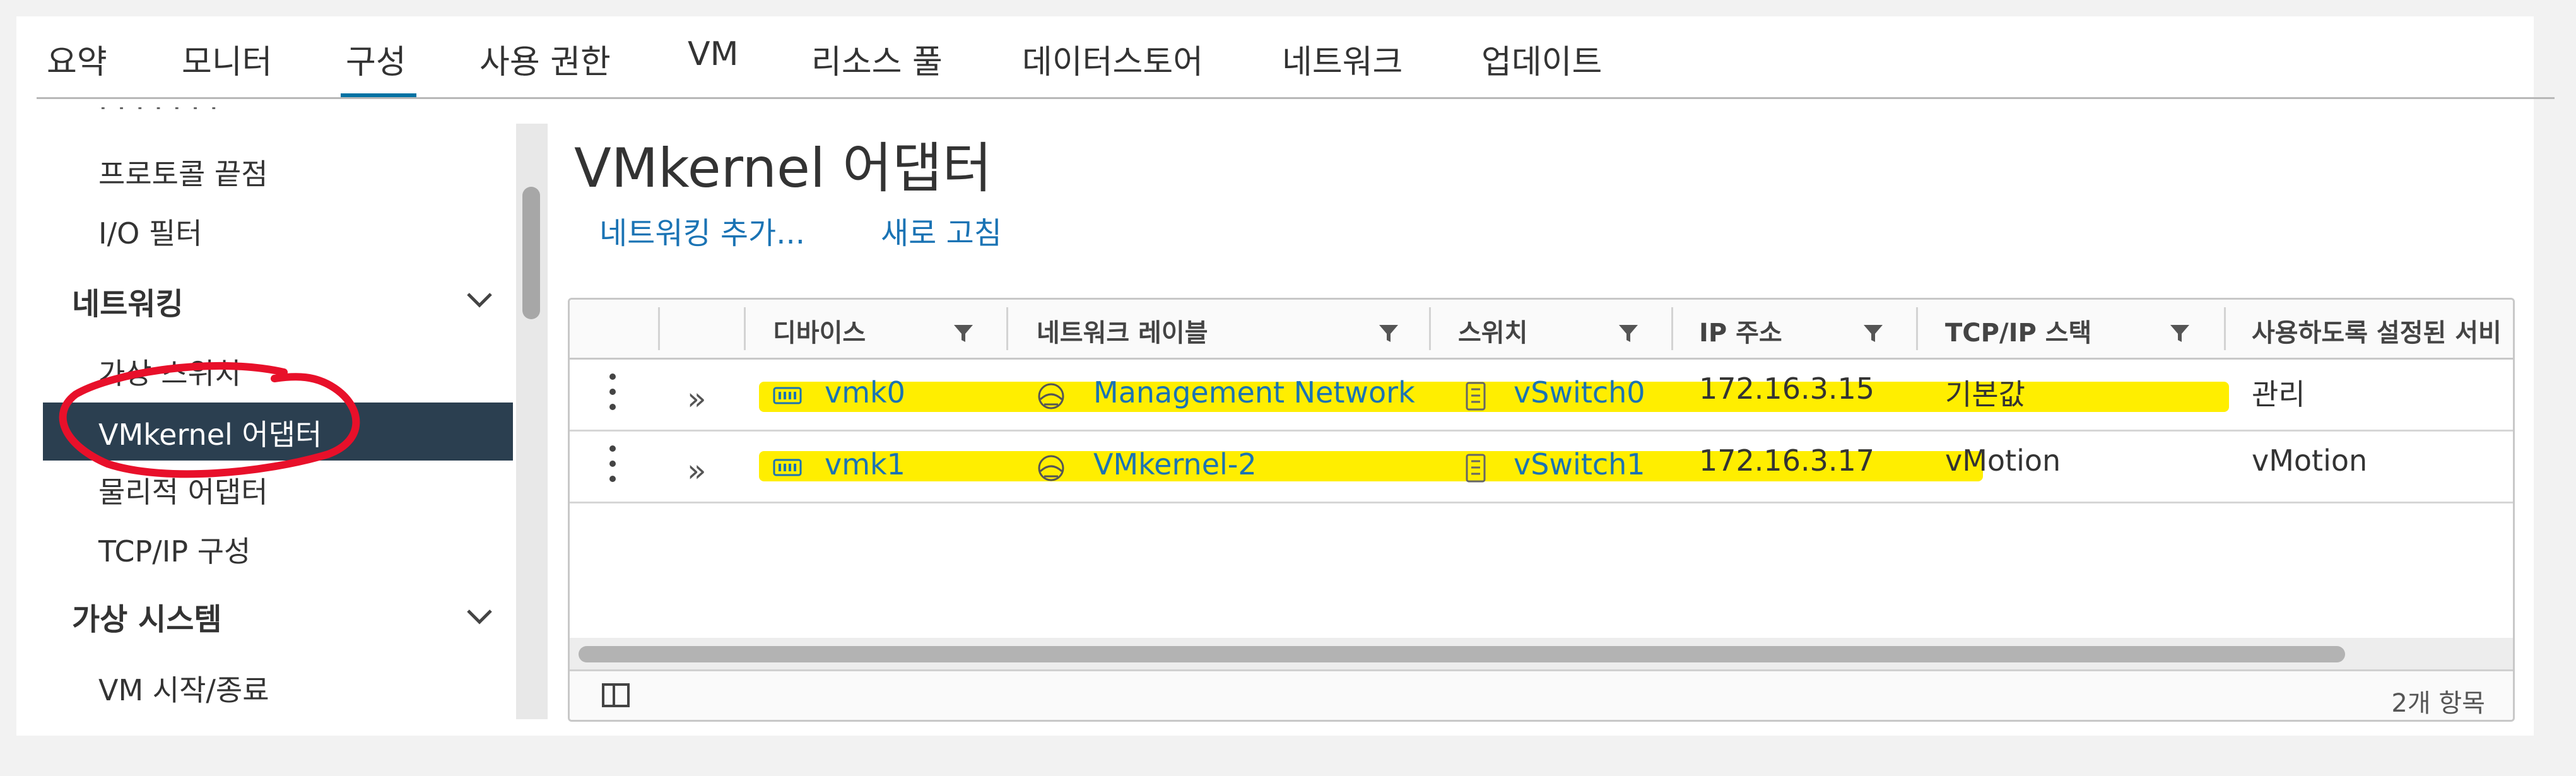 The image size is (2576, 776). Describe the element at coordinates (531, 253) in the screenshot. I see `sidebar-scrollbar-thumb` at that location.